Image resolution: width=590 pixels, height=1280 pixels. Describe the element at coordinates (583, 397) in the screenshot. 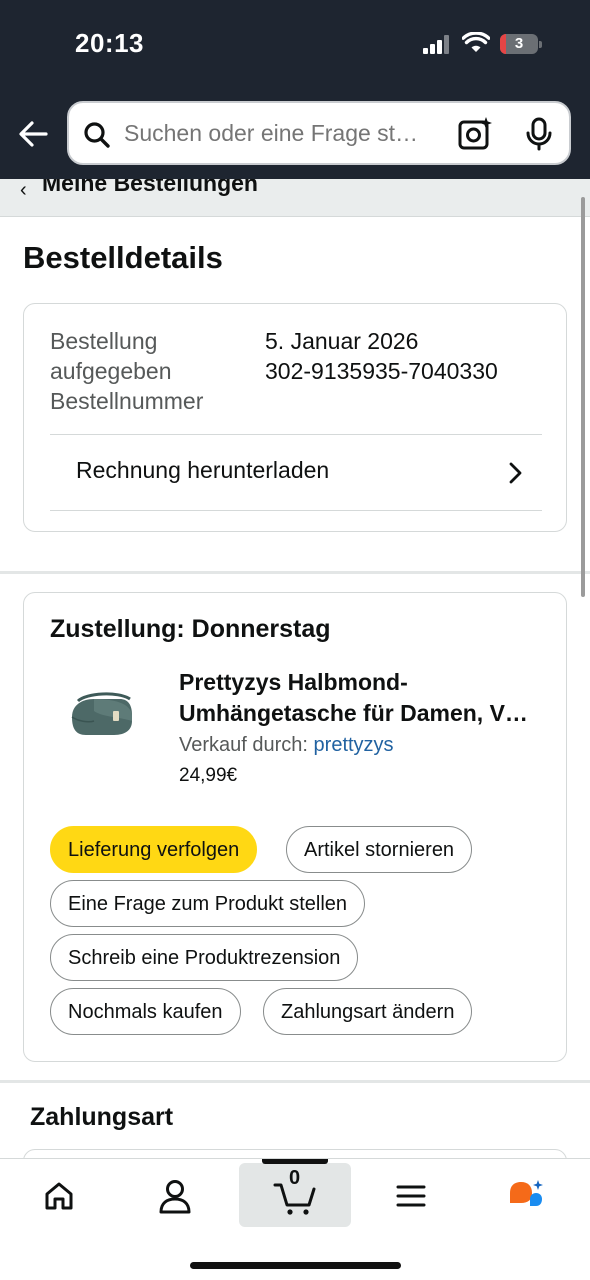

I see `scrollbar` at that location.